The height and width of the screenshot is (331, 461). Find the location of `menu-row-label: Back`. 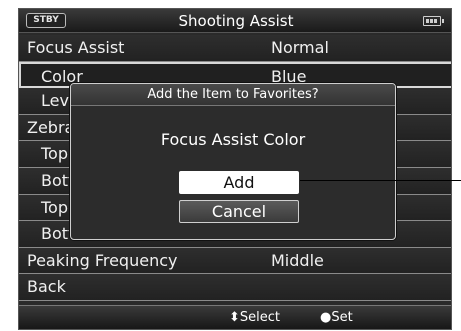

menu-row-label: Back is located at coordinates (46, 287).